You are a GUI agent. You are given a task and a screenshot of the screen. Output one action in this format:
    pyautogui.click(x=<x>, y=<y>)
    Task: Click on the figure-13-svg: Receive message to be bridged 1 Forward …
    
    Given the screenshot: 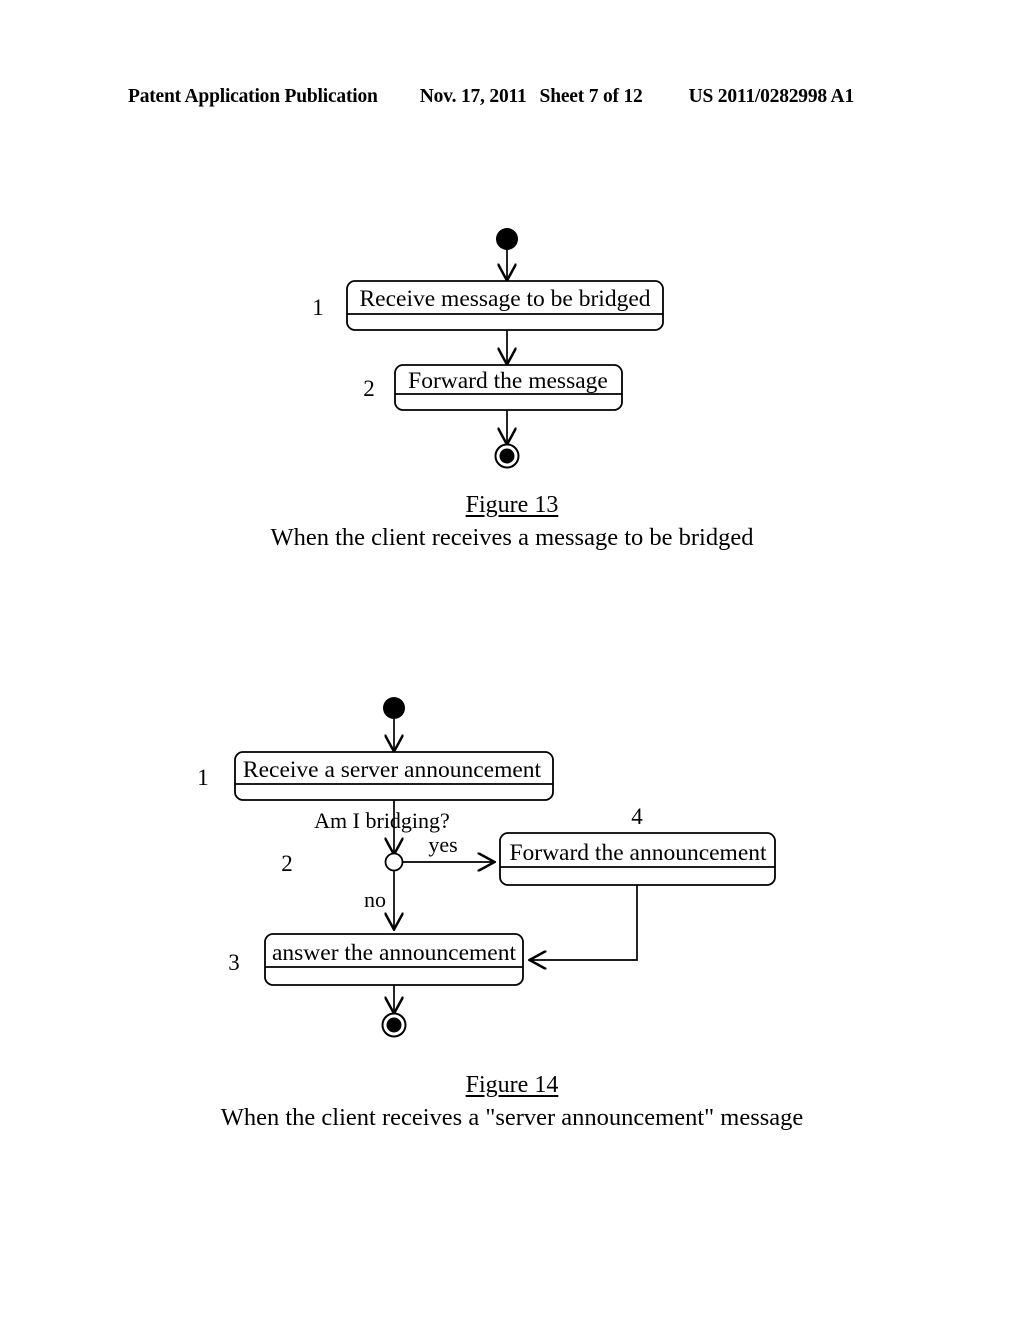 What is the action you would take?
    pyautogui.click(x=488, y=348)
    